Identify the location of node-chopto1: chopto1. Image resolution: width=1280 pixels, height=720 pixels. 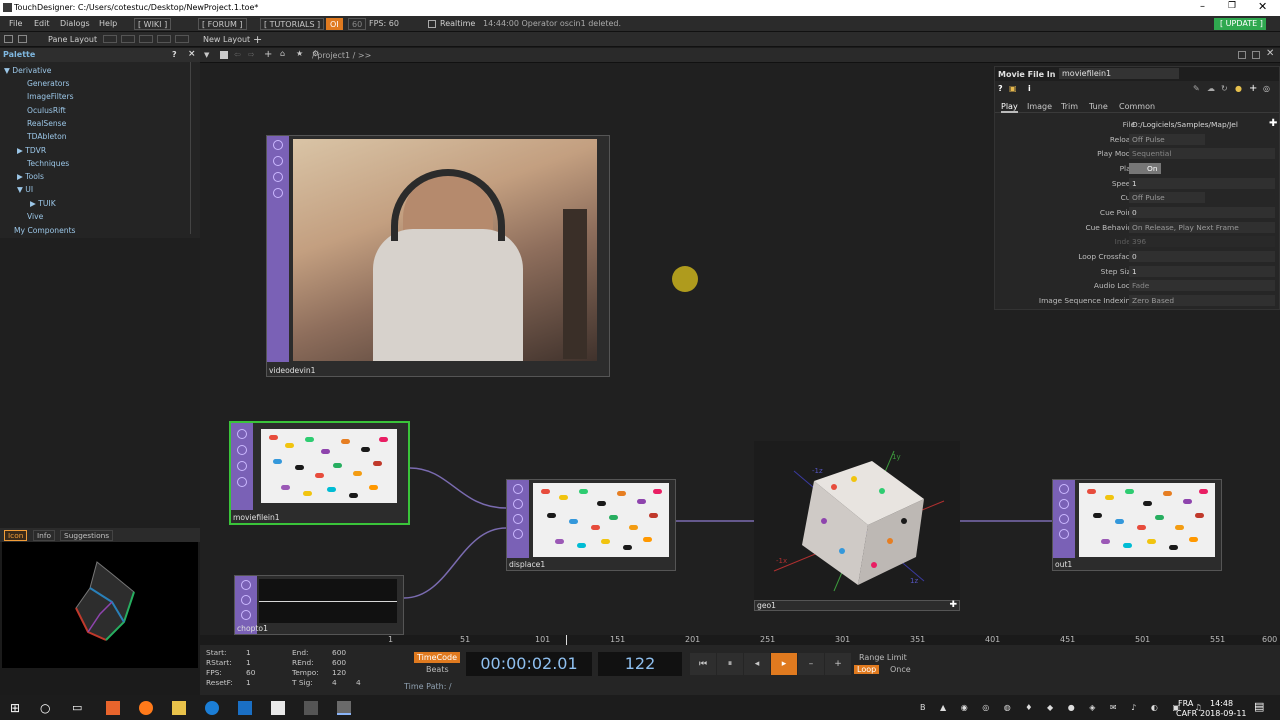
(319, 605).